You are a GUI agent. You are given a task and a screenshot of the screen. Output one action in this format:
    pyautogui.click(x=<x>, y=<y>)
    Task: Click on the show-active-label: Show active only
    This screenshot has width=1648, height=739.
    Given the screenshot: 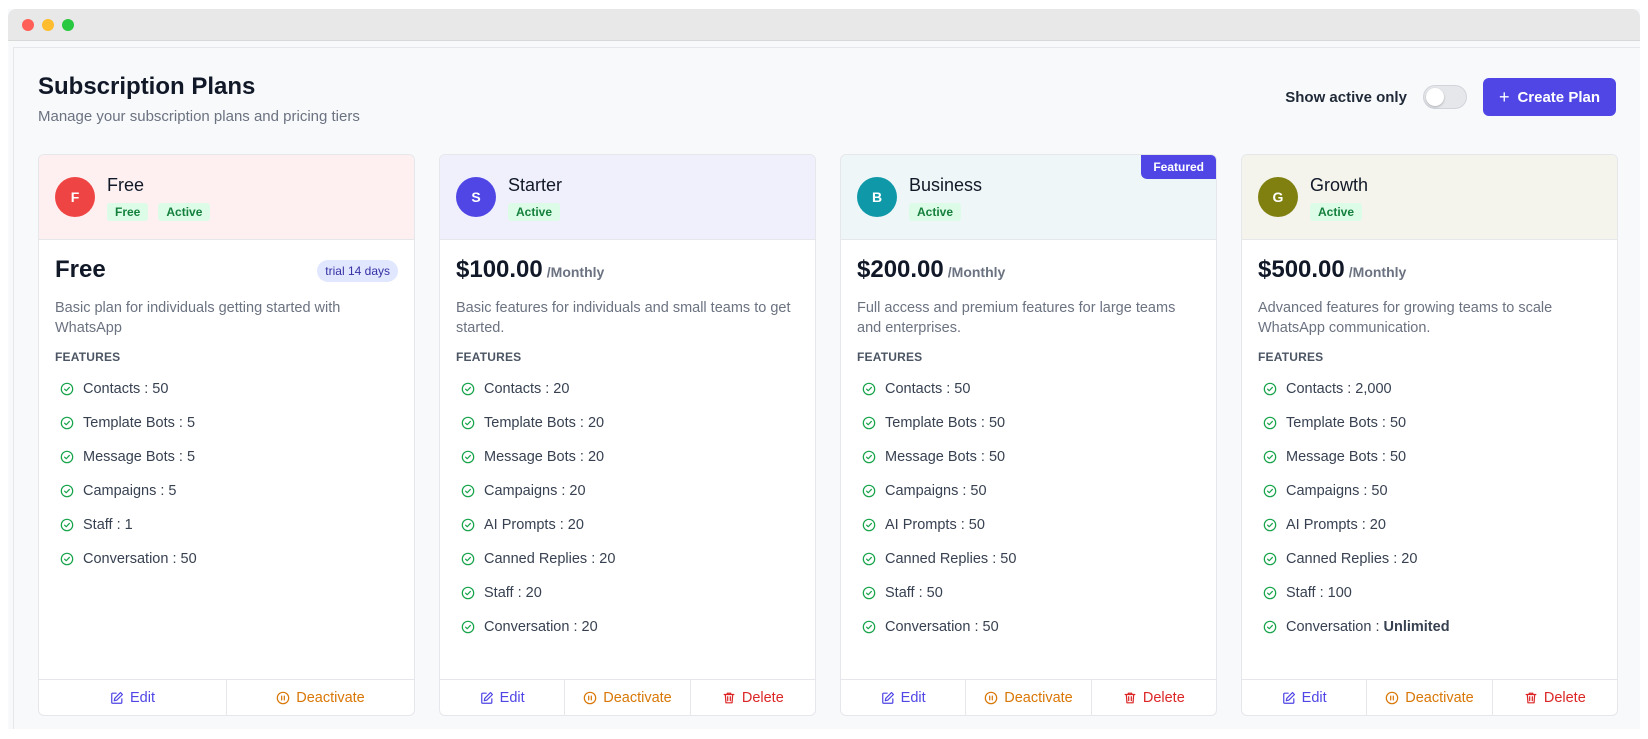 What is the action you would take?
    pyautogui.click(x=1346, y=97)
    